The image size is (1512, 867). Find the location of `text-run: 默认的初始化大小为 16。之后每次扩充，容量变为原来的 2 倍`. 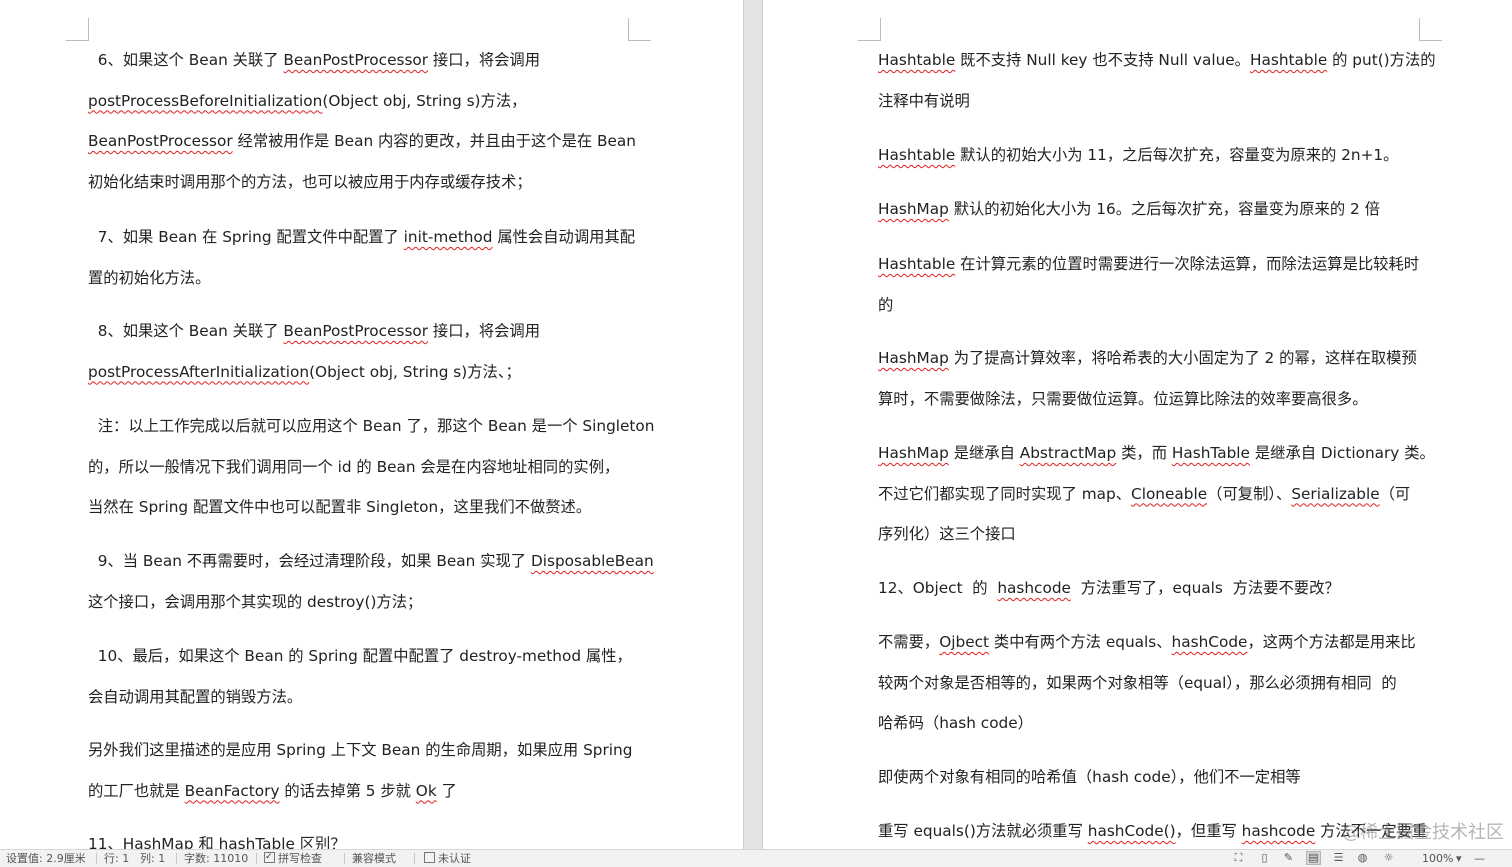

text-run: 默认的初始化大小为 16。之后每次扩充，容量变为原来的 2 倍 is located at coordinates (1164, 209).